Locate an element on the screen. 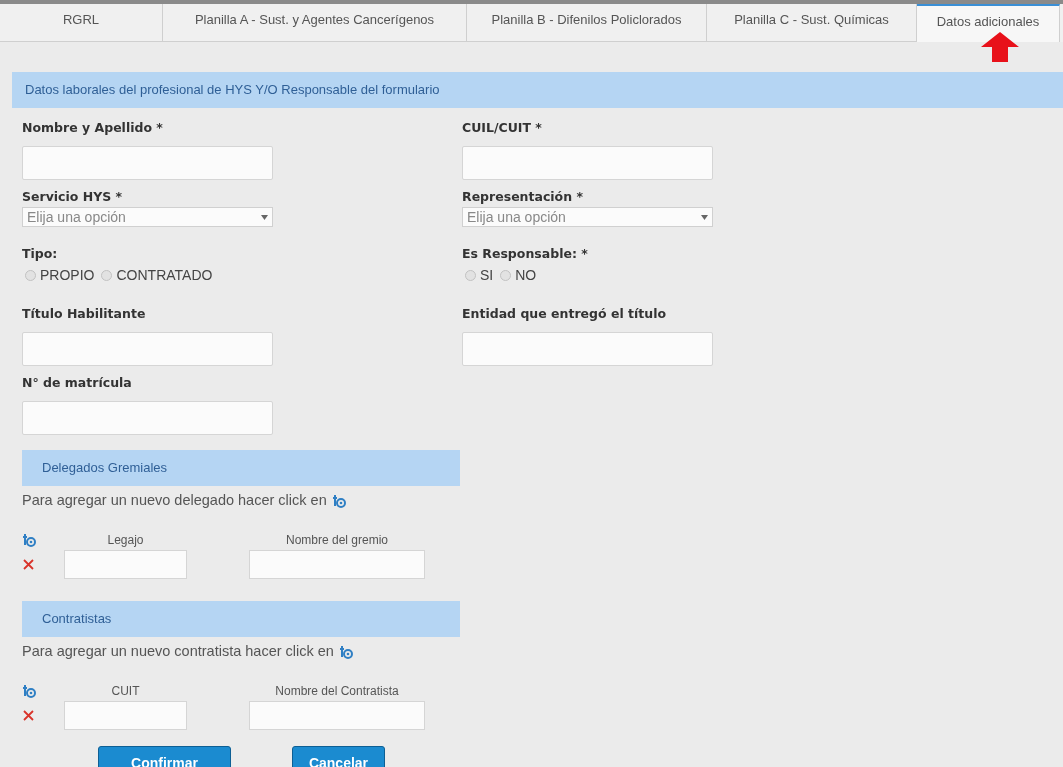  column-header: Nombre del gremio is located at coordinates (336, 540).